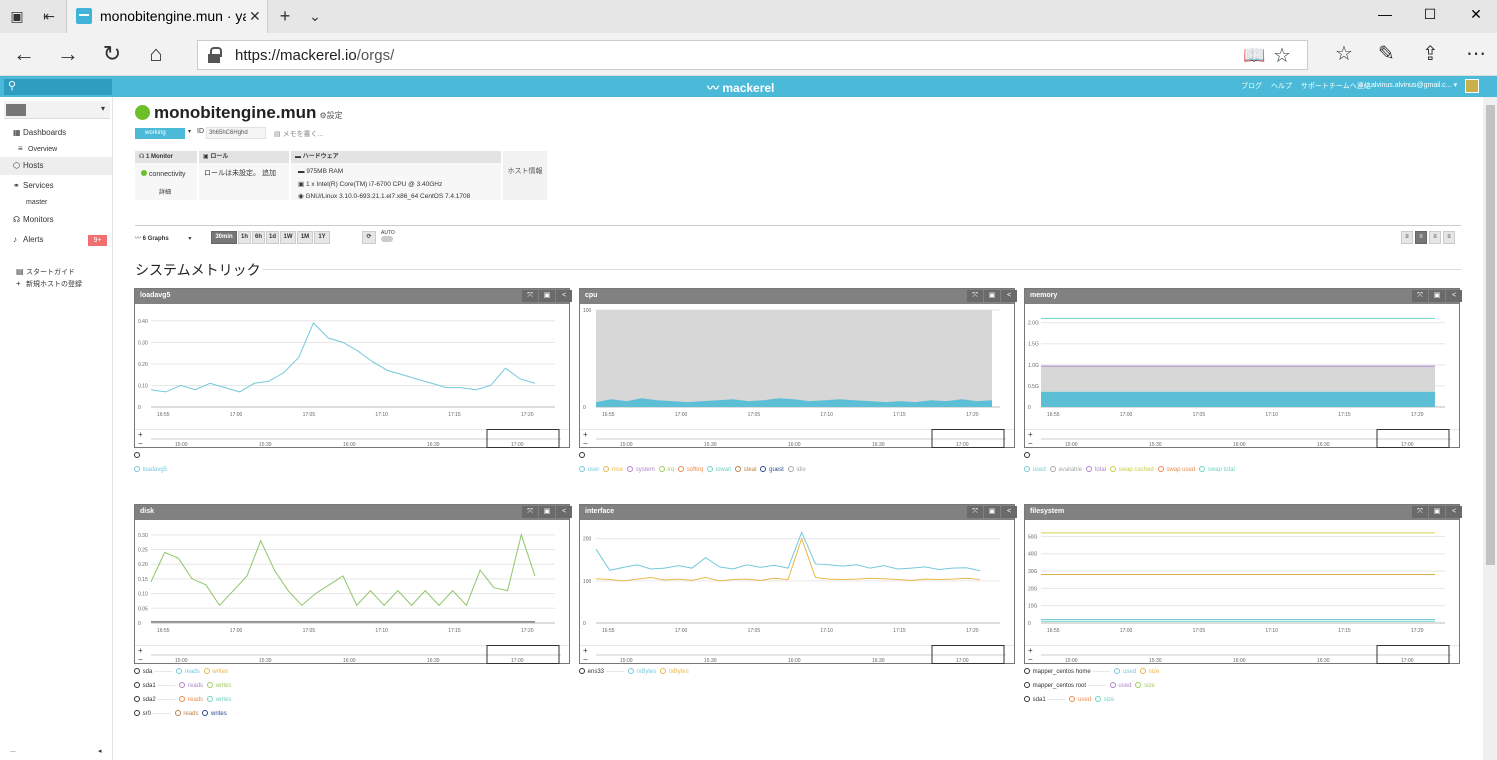  I want to click on settings-link: ⚙設定, so click(330, 115).